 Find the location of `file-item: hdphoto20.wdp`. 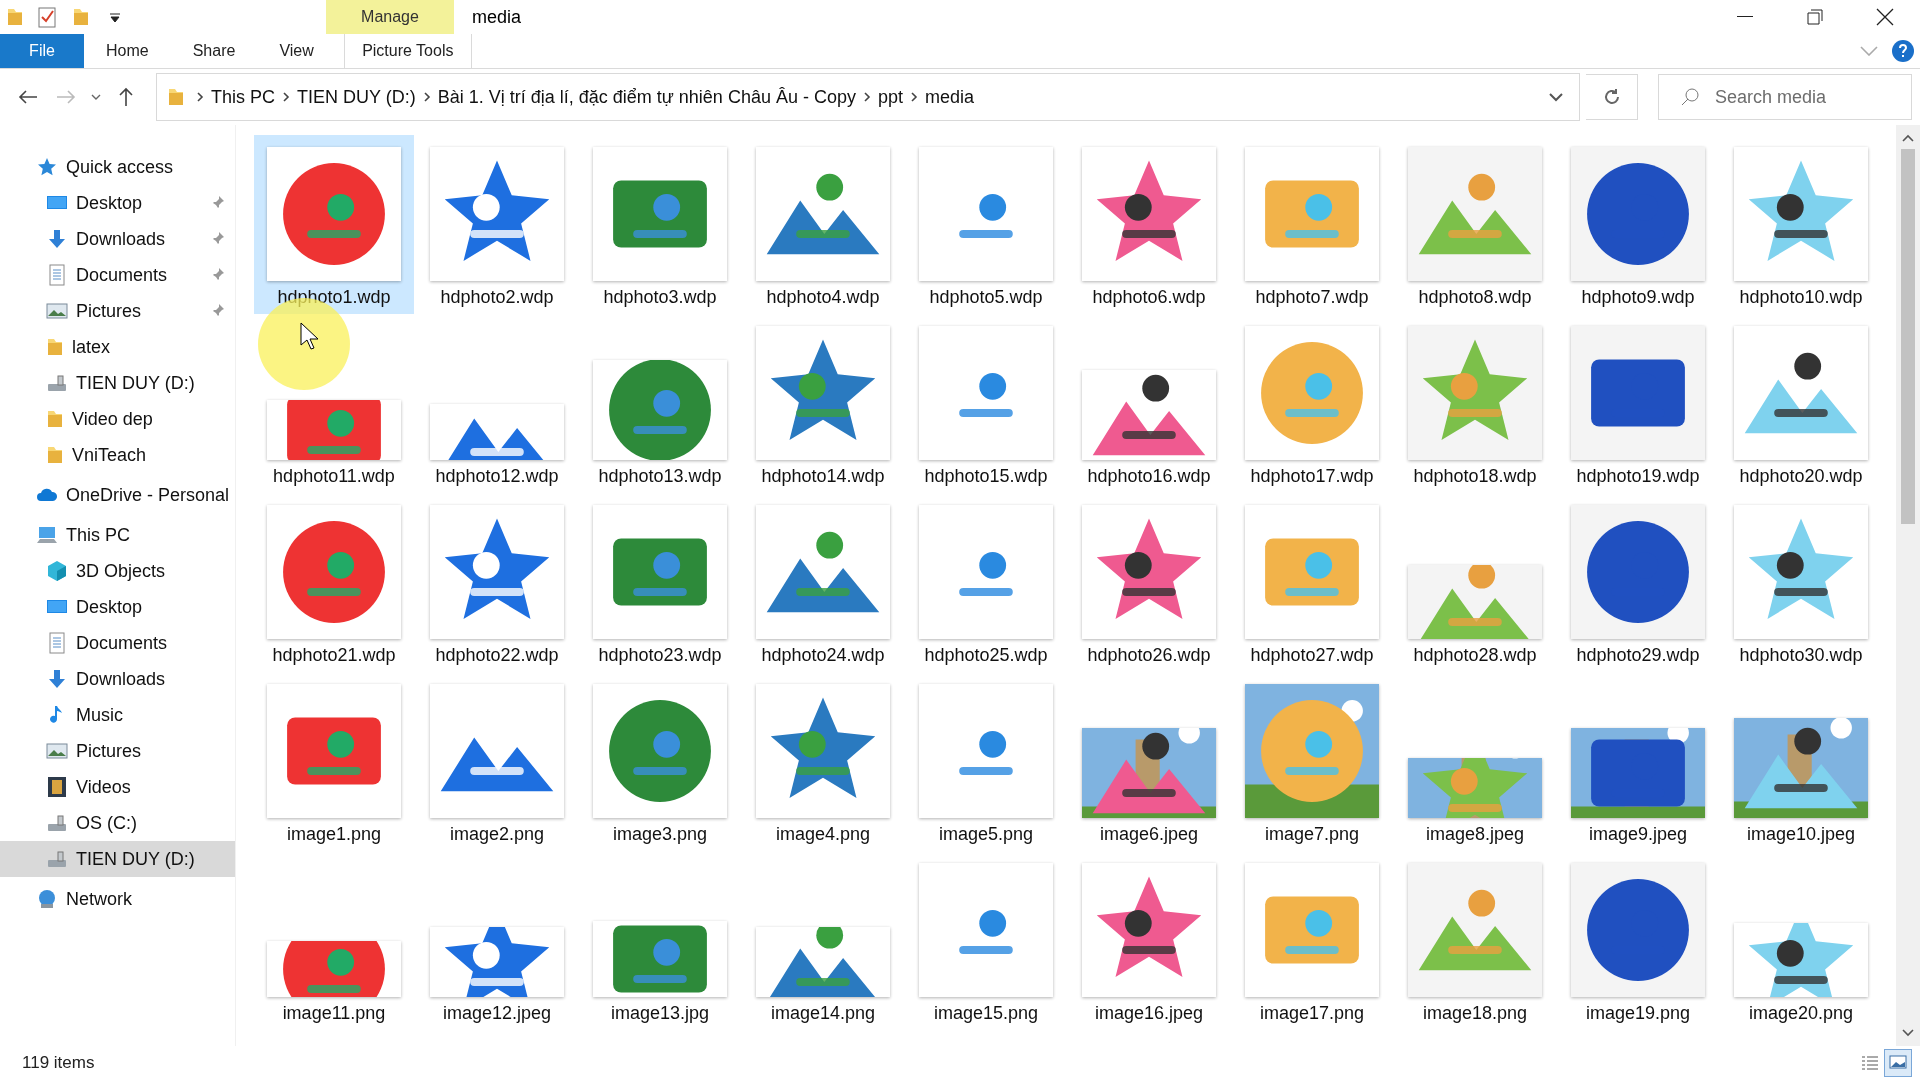

file-item: hdphoto20.wdp is located at coordinates (1801, 403).